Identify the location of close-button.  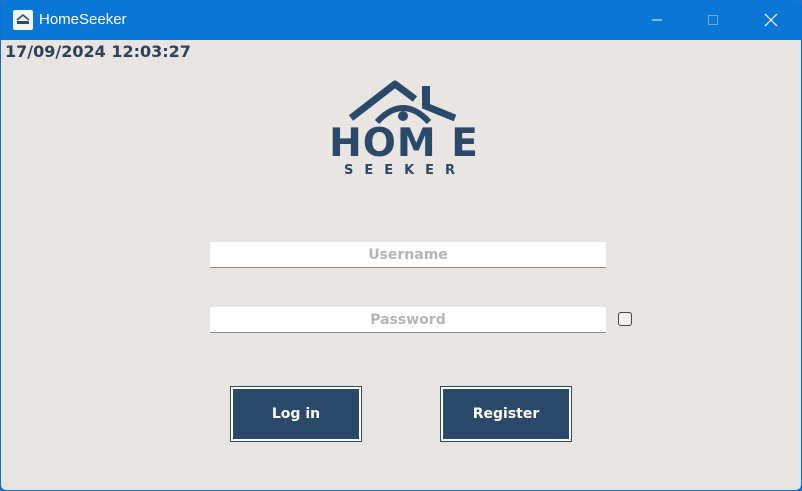
(771, 20).